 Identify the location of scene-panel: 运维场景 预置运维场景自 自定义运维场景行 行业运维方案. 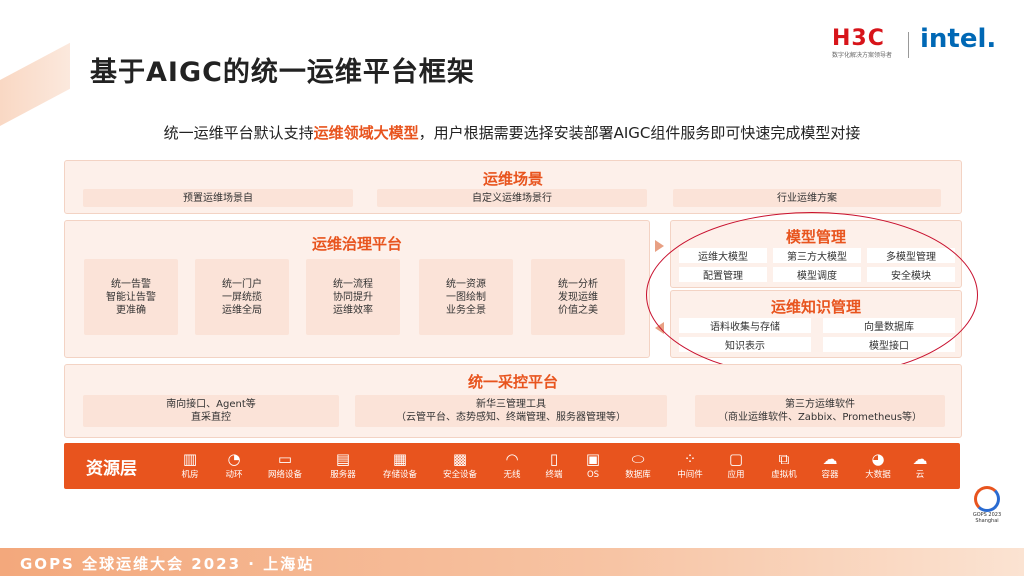
(513, 187).